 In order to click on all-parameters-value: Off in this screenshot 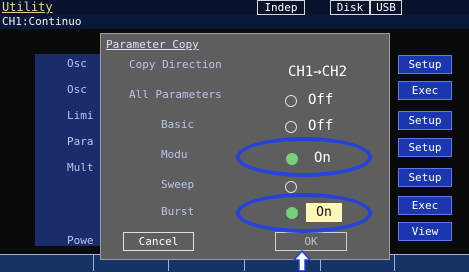, I will do `click(320, 100)`.